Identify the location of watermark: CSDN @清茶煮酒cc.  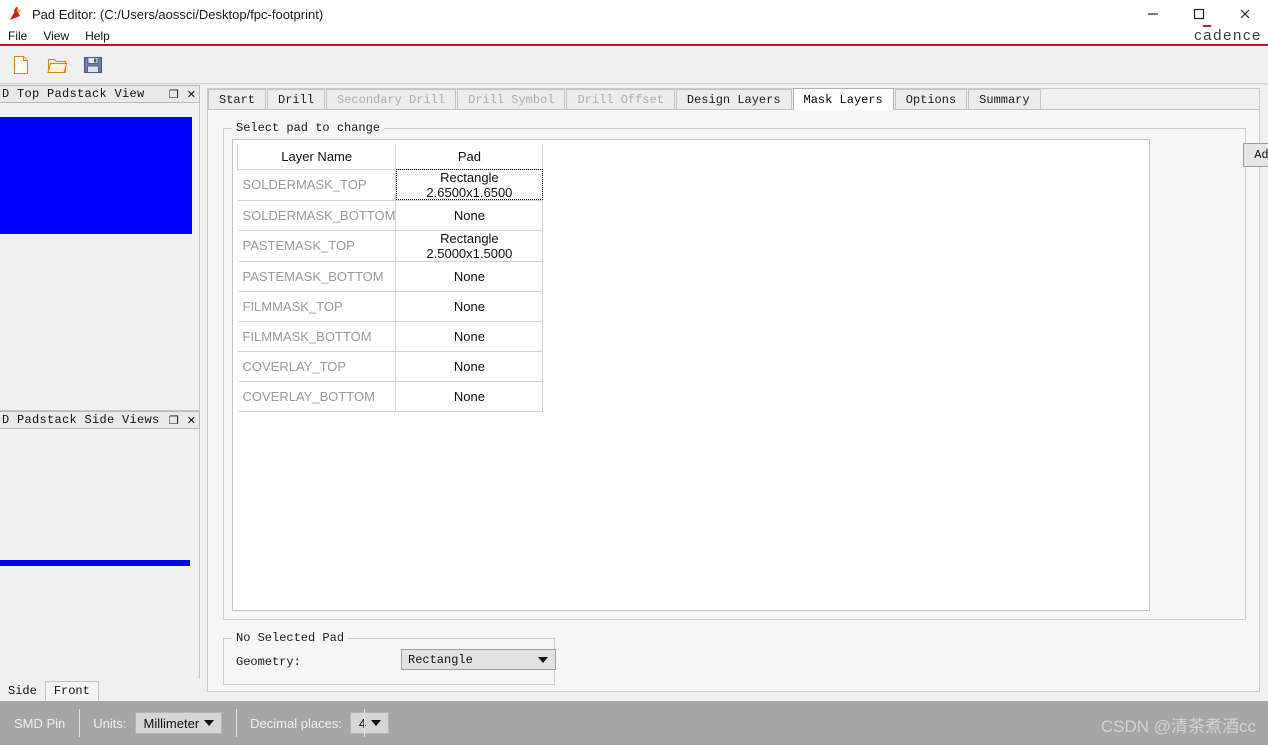
(1178, 726).